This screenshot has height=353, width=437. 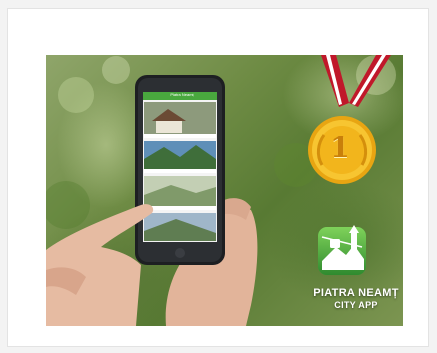 What do you see at coordinates (342, 250) in the screenshot?
I see `app-icon` at bounding box center [342, 250].